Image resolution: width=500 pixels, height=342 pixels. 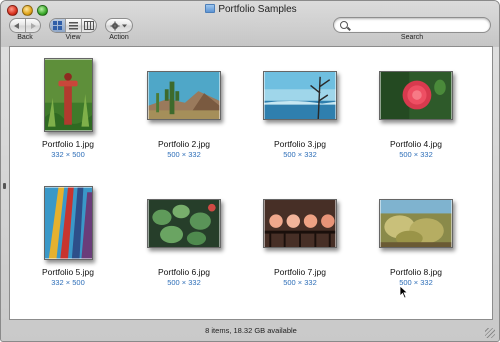 What do you see at coordinates (4, 186) in the screenshot?
I see `sidebar-resize-handle` at bounding box center [4, 186].